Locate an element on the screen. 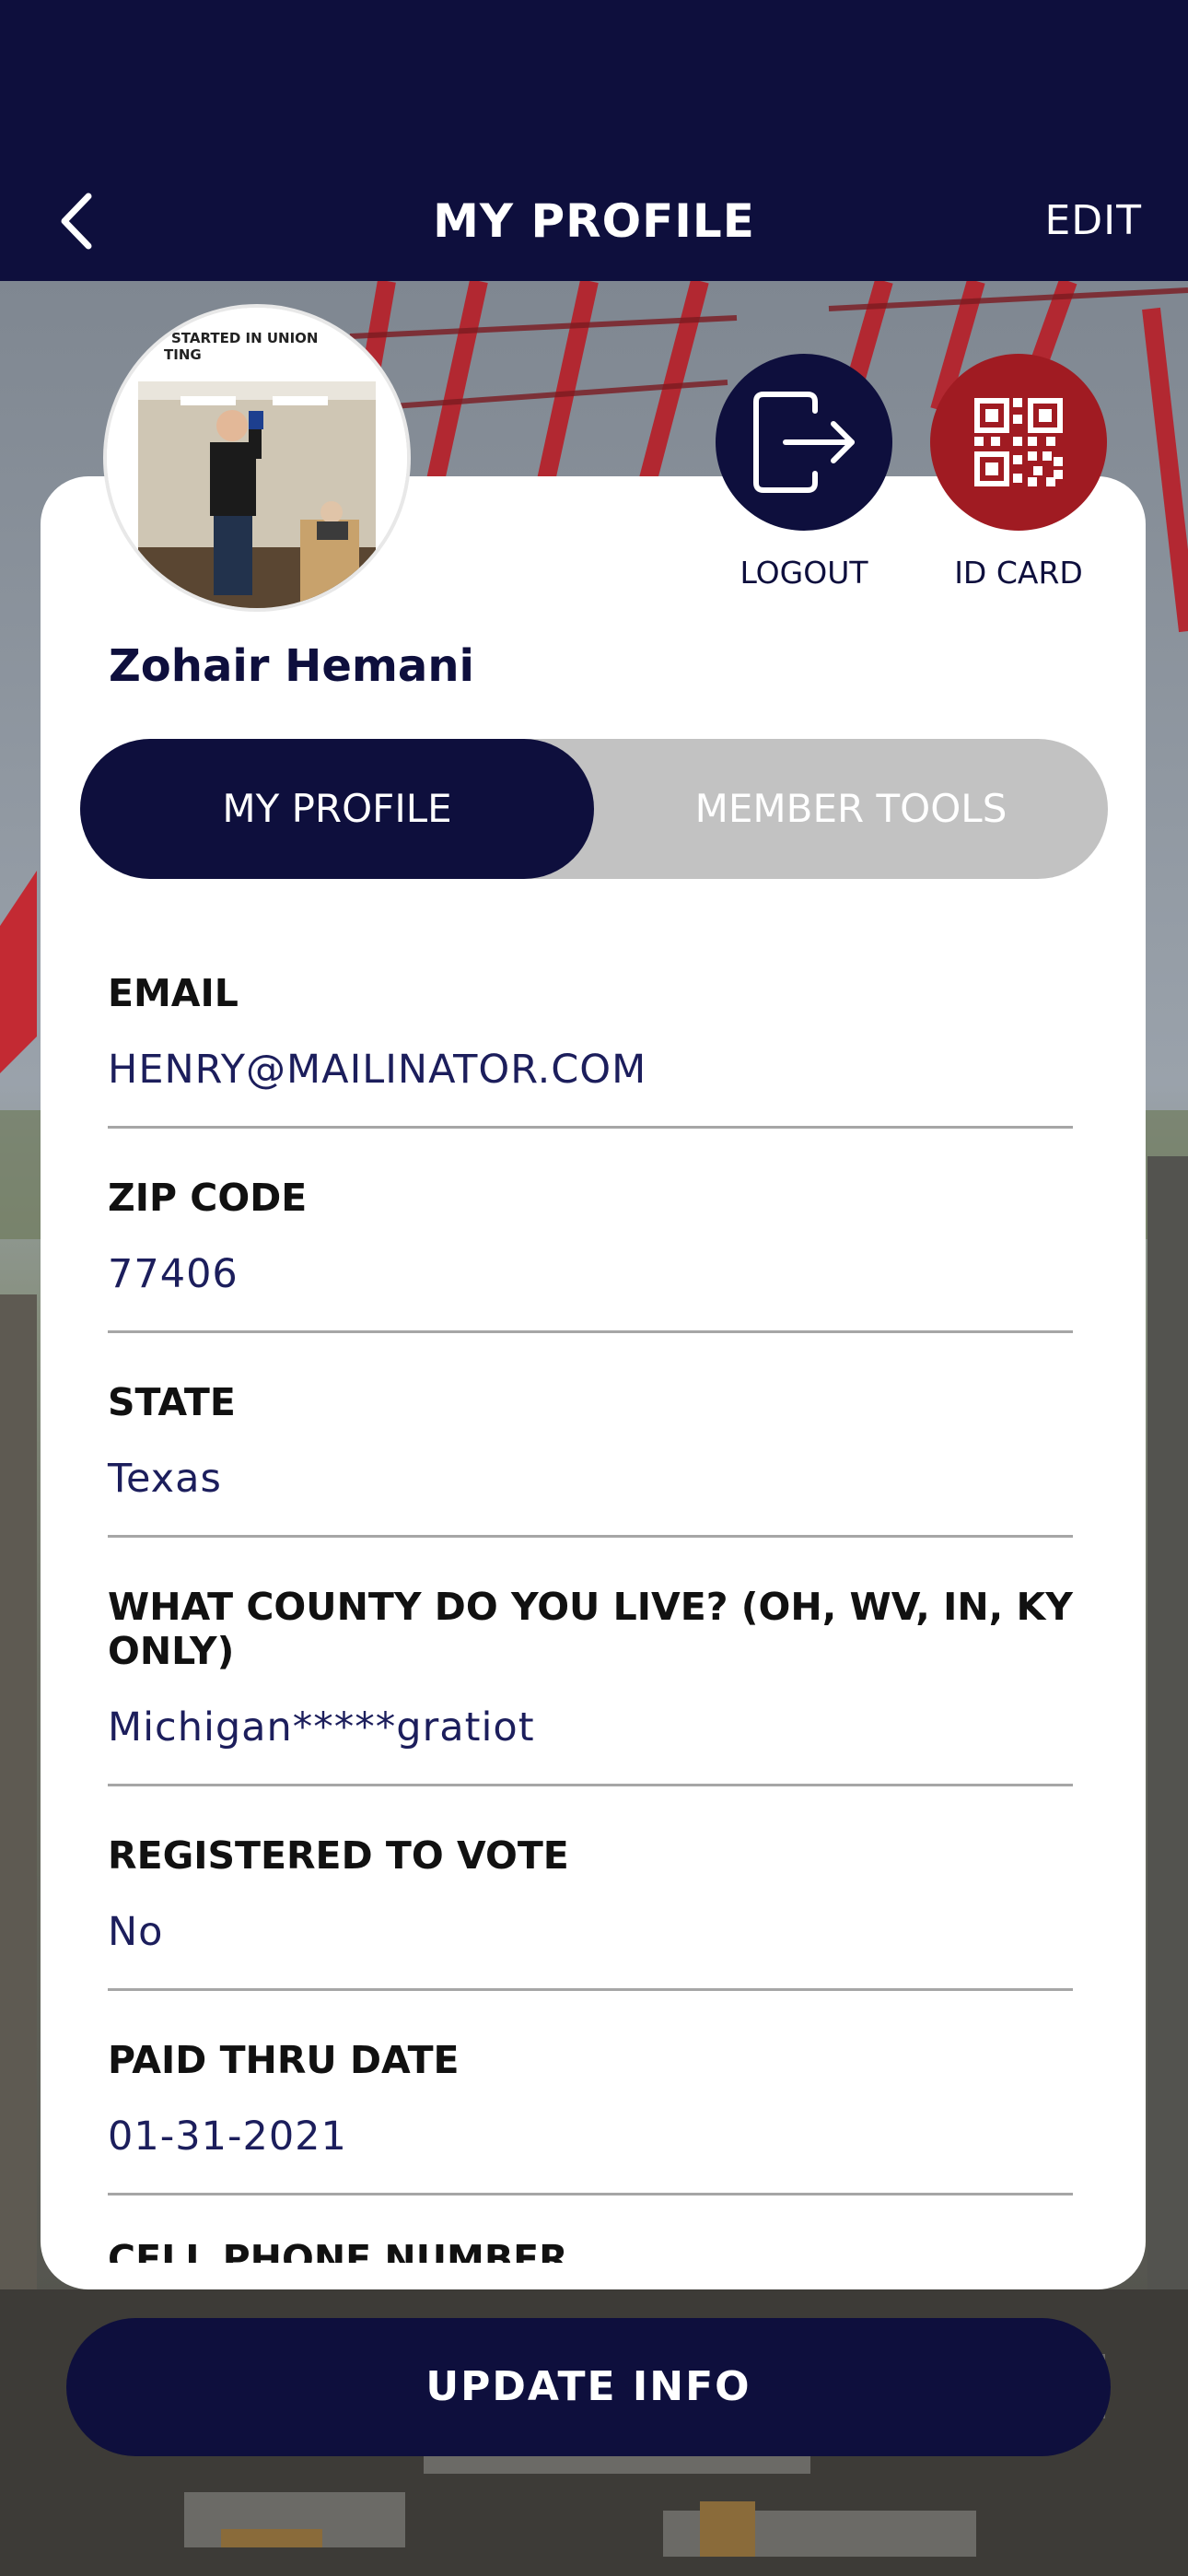  qr-code-icon is located at coordinates (1019, 442).